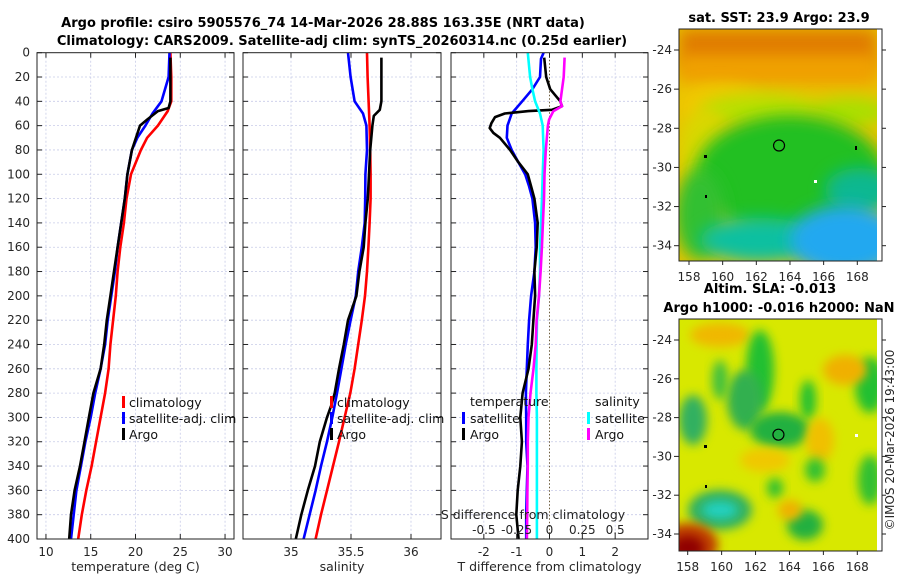 This screenshot has height=580, width=900. Describe the element at coordinates (18, 393) in the screenshot. I see `y-tick-label: 280` at that location.